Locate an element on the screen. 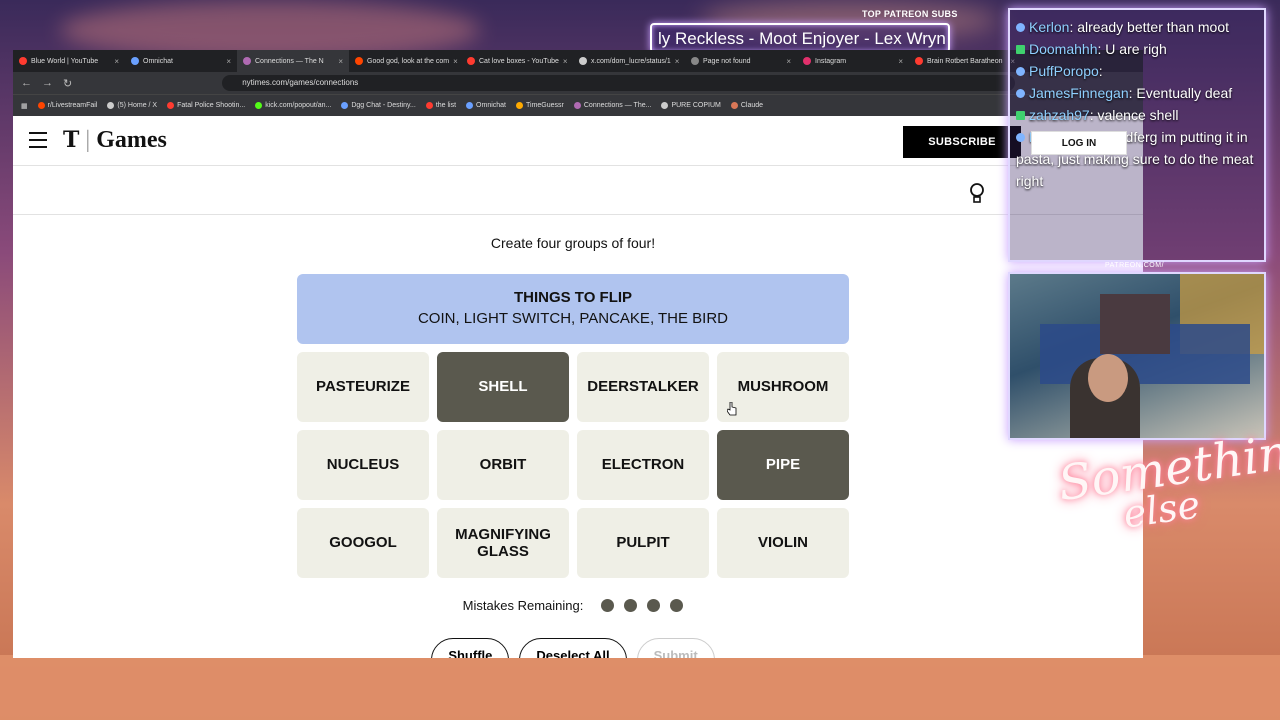 Image resolution: width=1280 pixels, height=720 pixels. browser-tab: Blue World | YouTube × is located at coordinates (69, 61).